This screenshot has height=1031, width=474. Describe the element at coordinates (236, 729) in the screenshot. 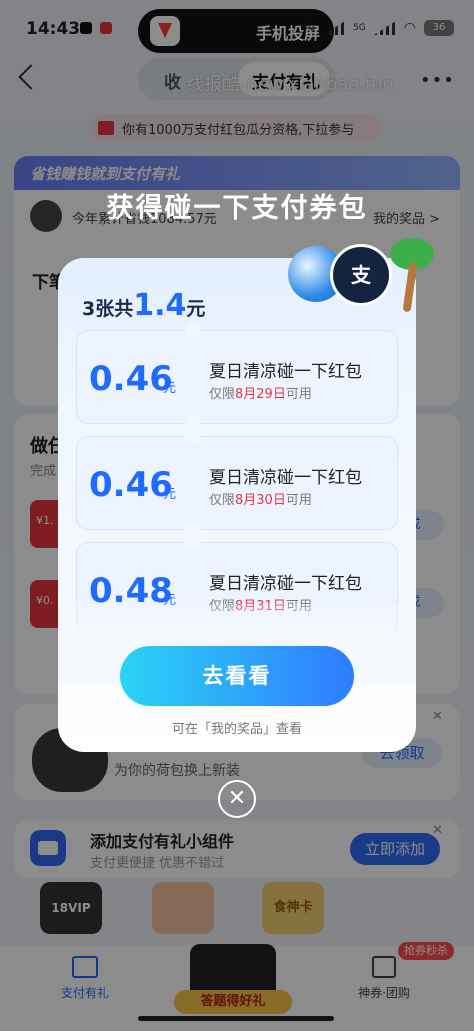

I see `prize-hint: 可在「我的奖品」查看` at that location.